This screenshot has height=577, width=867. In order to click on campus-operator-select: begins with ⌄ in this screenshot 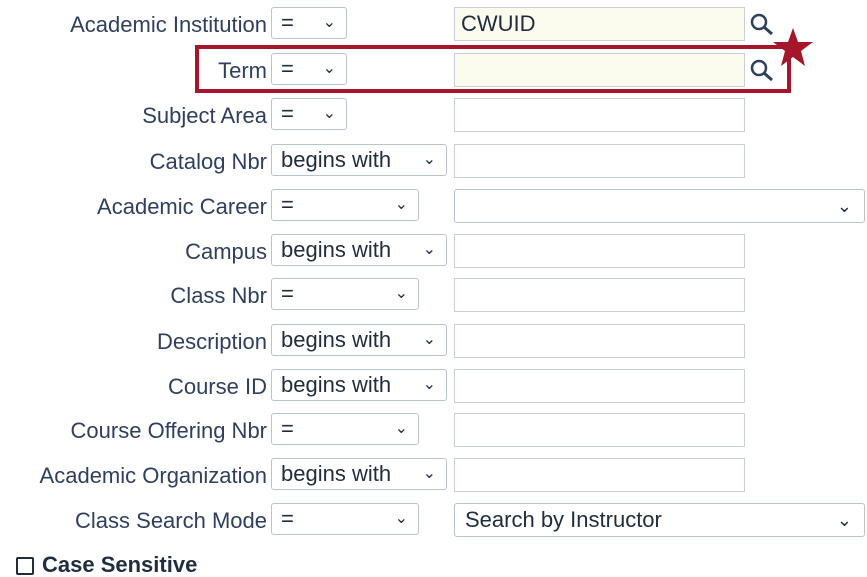, I will do `click(359, 250)`.